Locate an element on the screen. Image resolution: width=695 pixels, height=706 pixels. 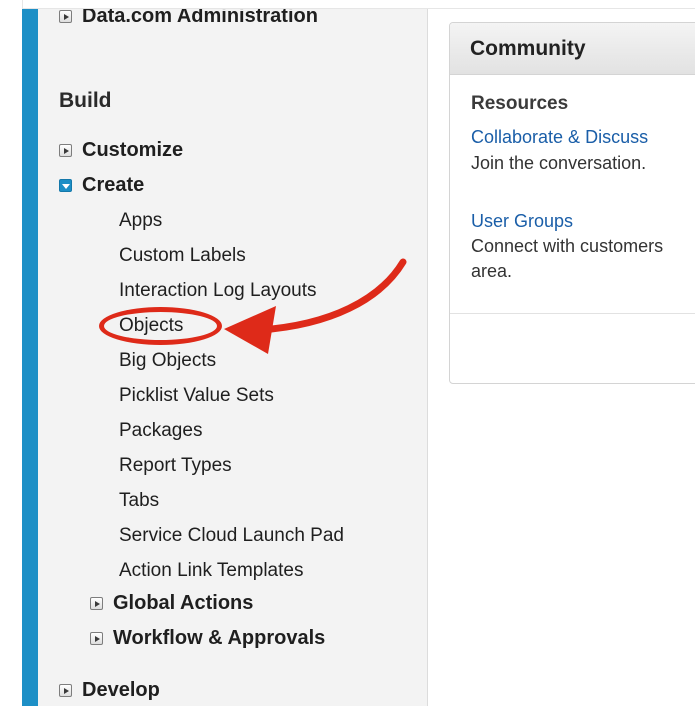
link-description: Connect with customers is located at coordinates (567, 246).